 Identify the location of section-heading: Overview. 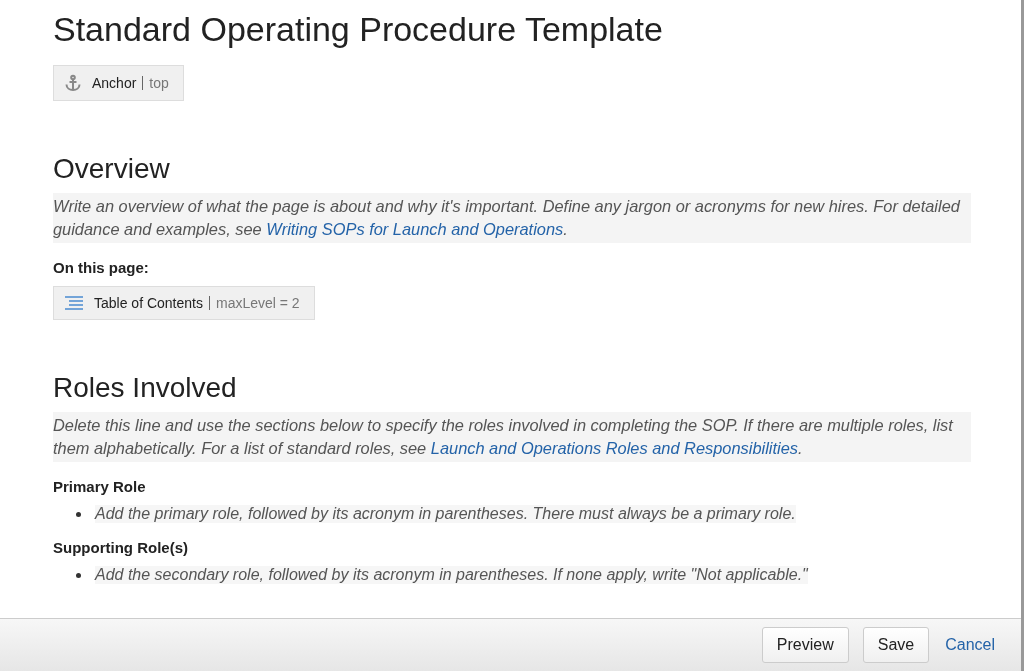
(112, 169).